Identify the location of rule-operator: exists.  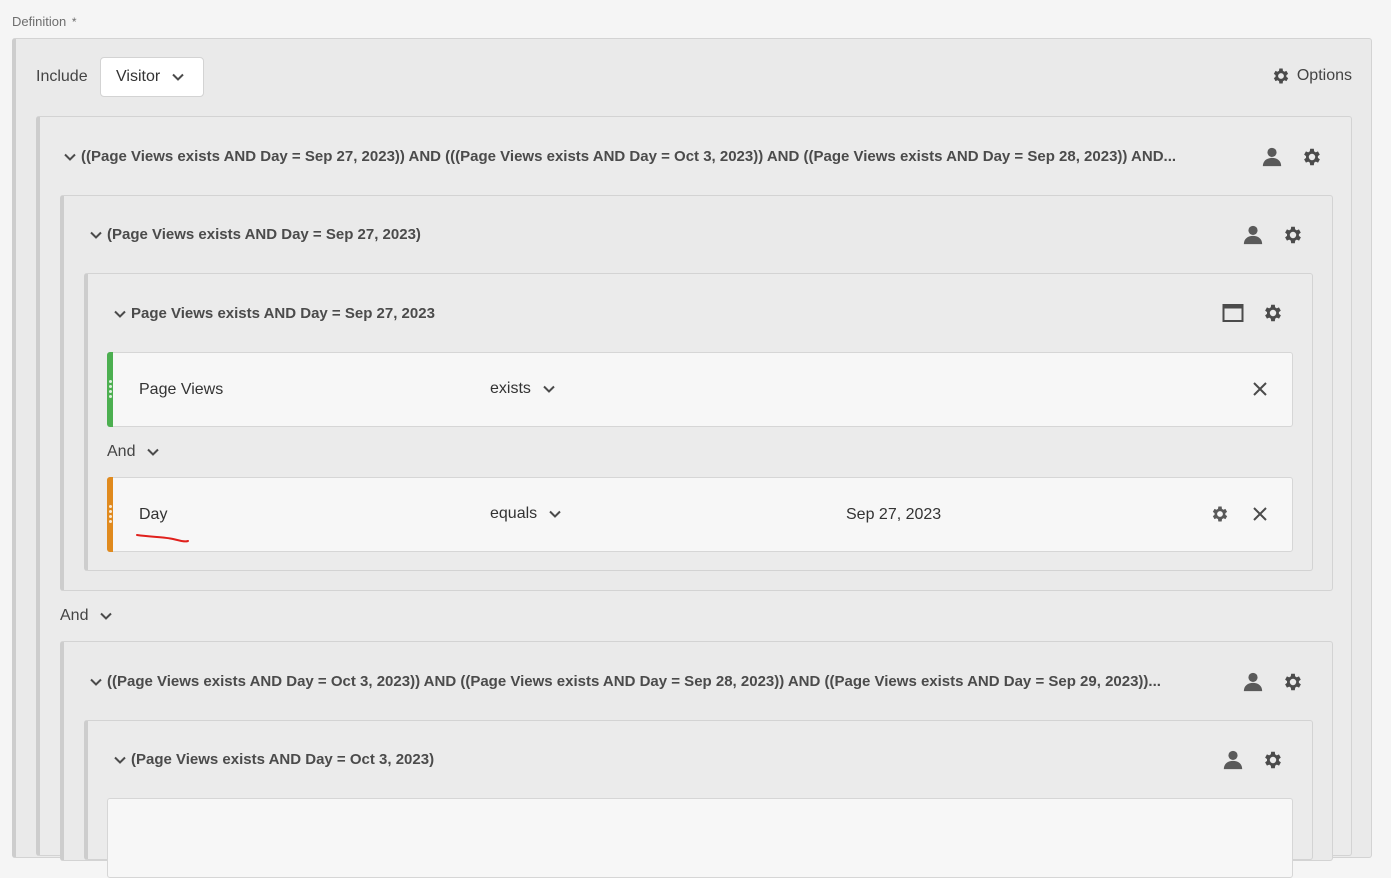
(510, 388).